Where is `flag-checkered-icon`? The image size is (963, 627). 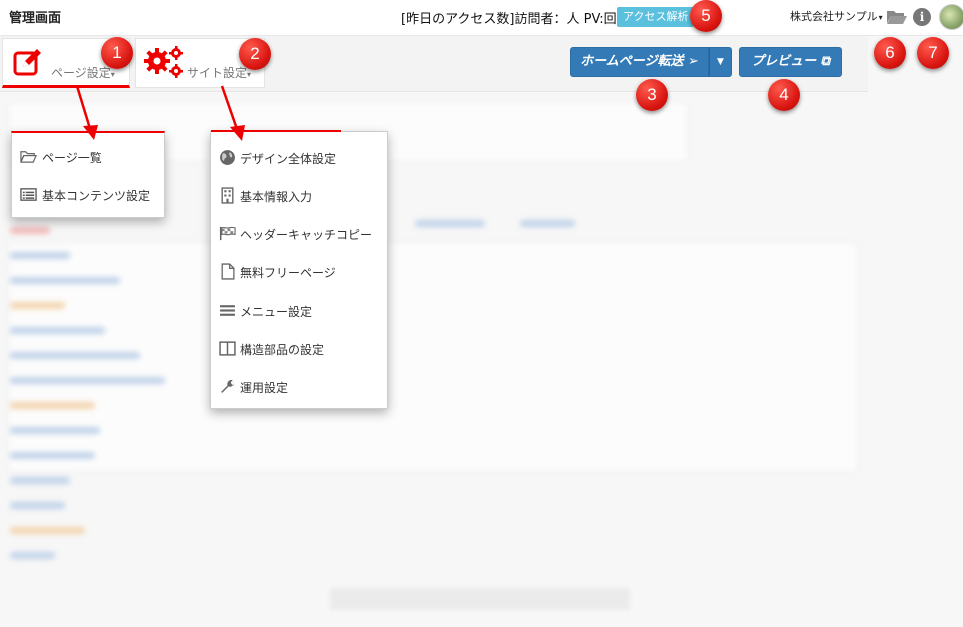
flag-checkered-icon is located at coordinates (227, 233).